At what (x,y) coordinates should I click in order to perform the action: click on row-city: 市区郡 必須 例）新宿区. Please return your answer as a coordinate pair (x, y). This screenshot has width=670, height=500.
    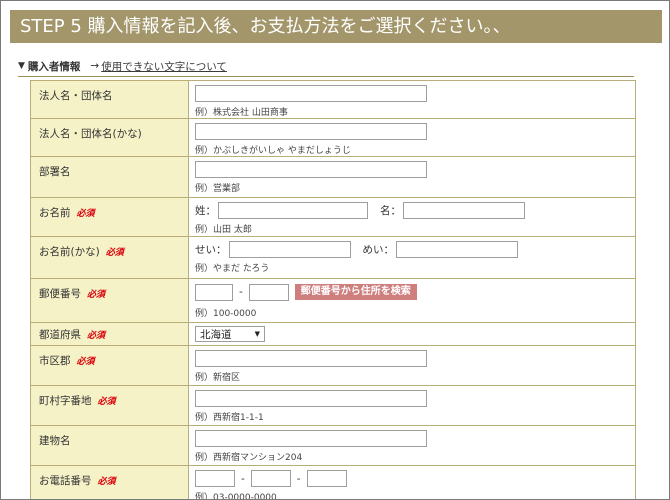
    Looking at the image, I should click on (333, 365).